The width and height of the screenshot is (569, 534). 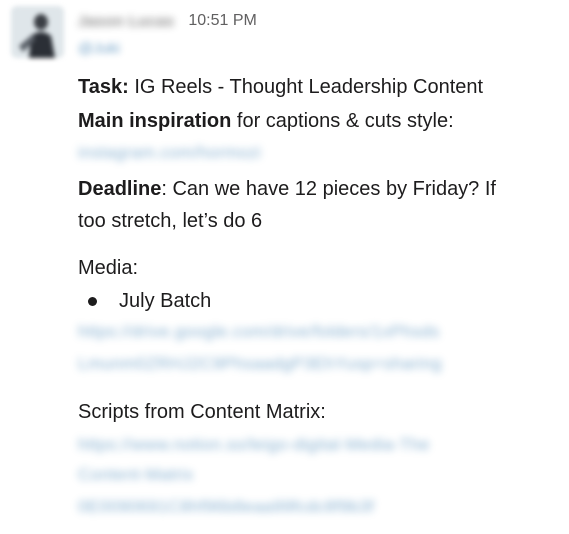 What do you see at coordinates (120, 189) in the screenshot?
I see `deadline-label: Deadline` at bounding box center [120, 189].